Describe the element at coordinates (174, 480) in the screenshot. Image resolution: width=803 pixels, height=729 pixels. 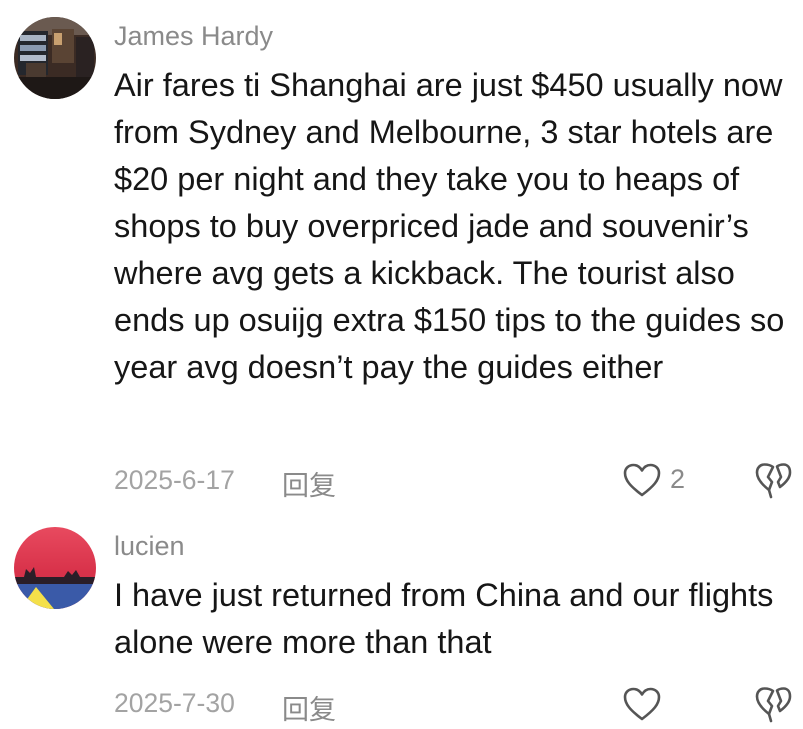
I see `comment-date: 2025-6-17` at that location.